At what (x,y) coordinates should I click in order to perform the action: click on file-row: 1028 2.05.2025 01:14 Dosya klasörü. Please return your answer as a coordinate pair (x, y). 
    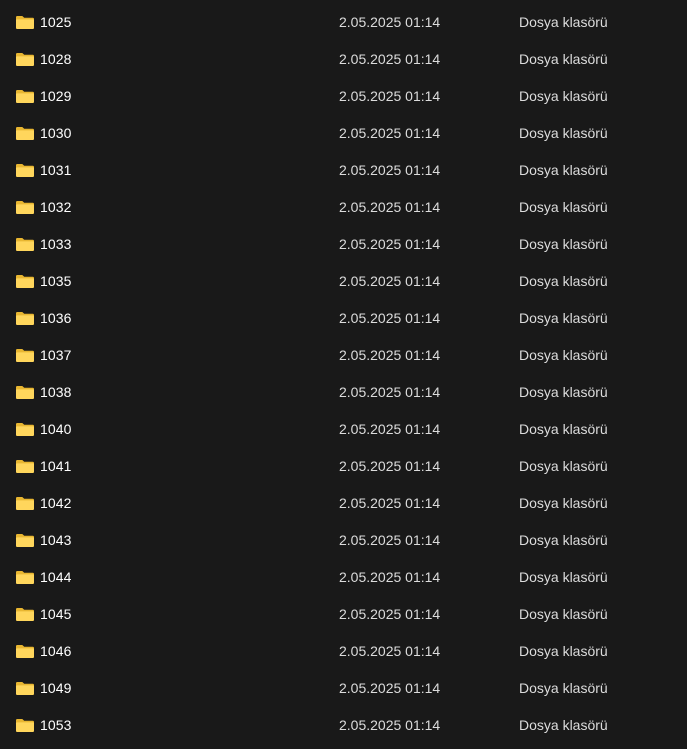
    Looking at the image, I should click on (343, 58).